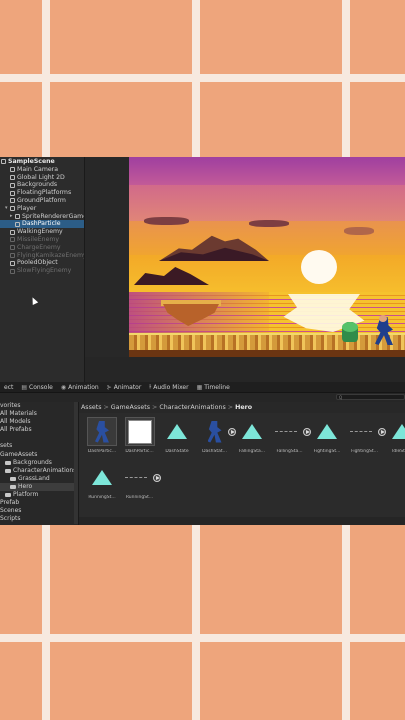 The height and width of the screenshot is (720, 405). Describe the element at coordinates (42, 240) in the screenshot. I see `hierarchy-item: MissileEnemy` at that location.